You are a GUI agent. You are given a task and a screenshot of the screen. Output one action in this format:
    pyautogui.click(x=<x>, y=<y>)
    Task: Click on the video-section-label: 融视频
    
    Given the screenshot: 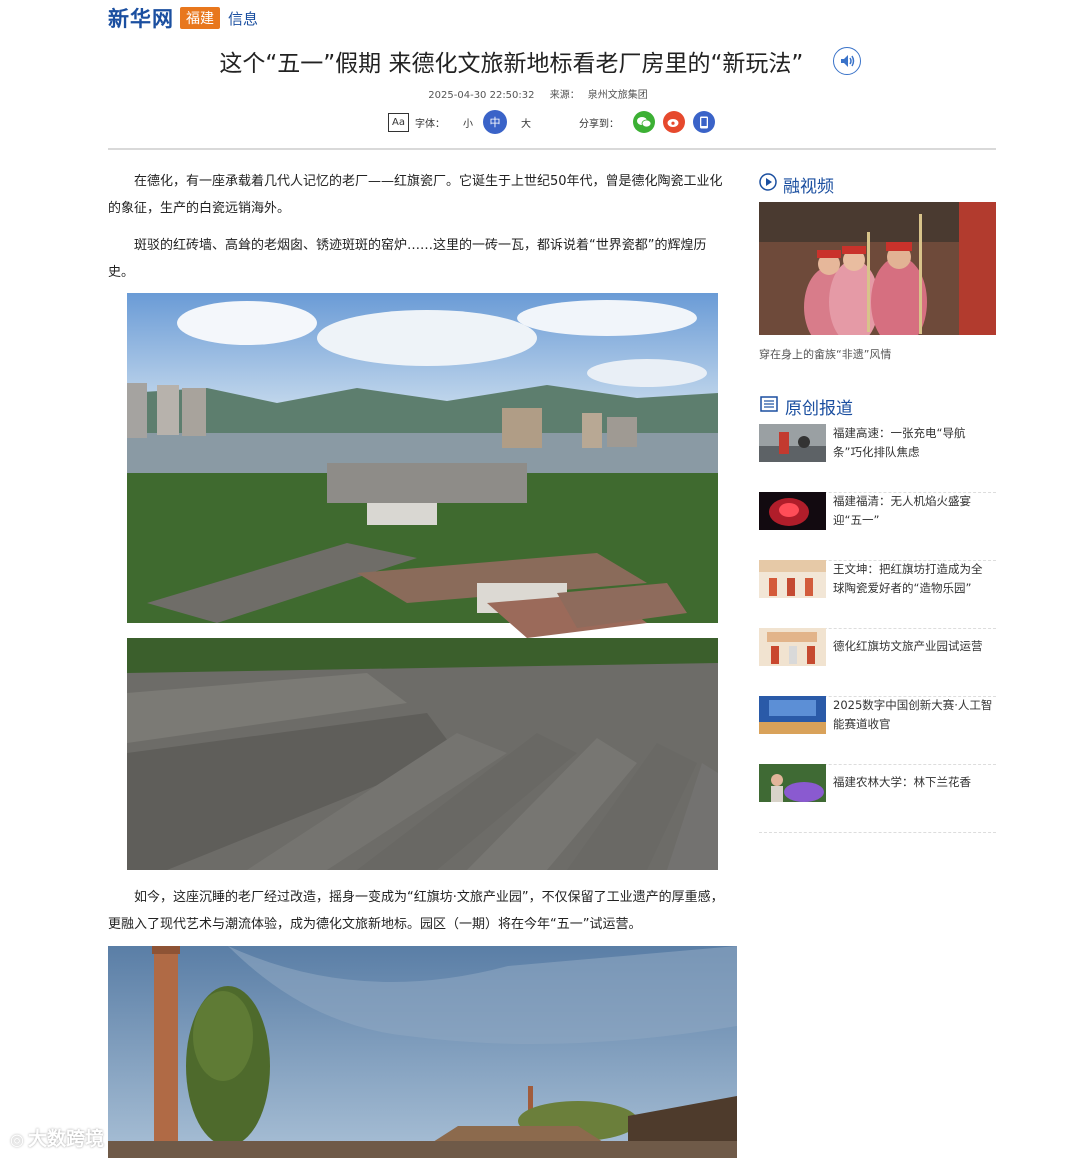 What is the action you would take?
    pyautogui.click(x=808, y=187)
    